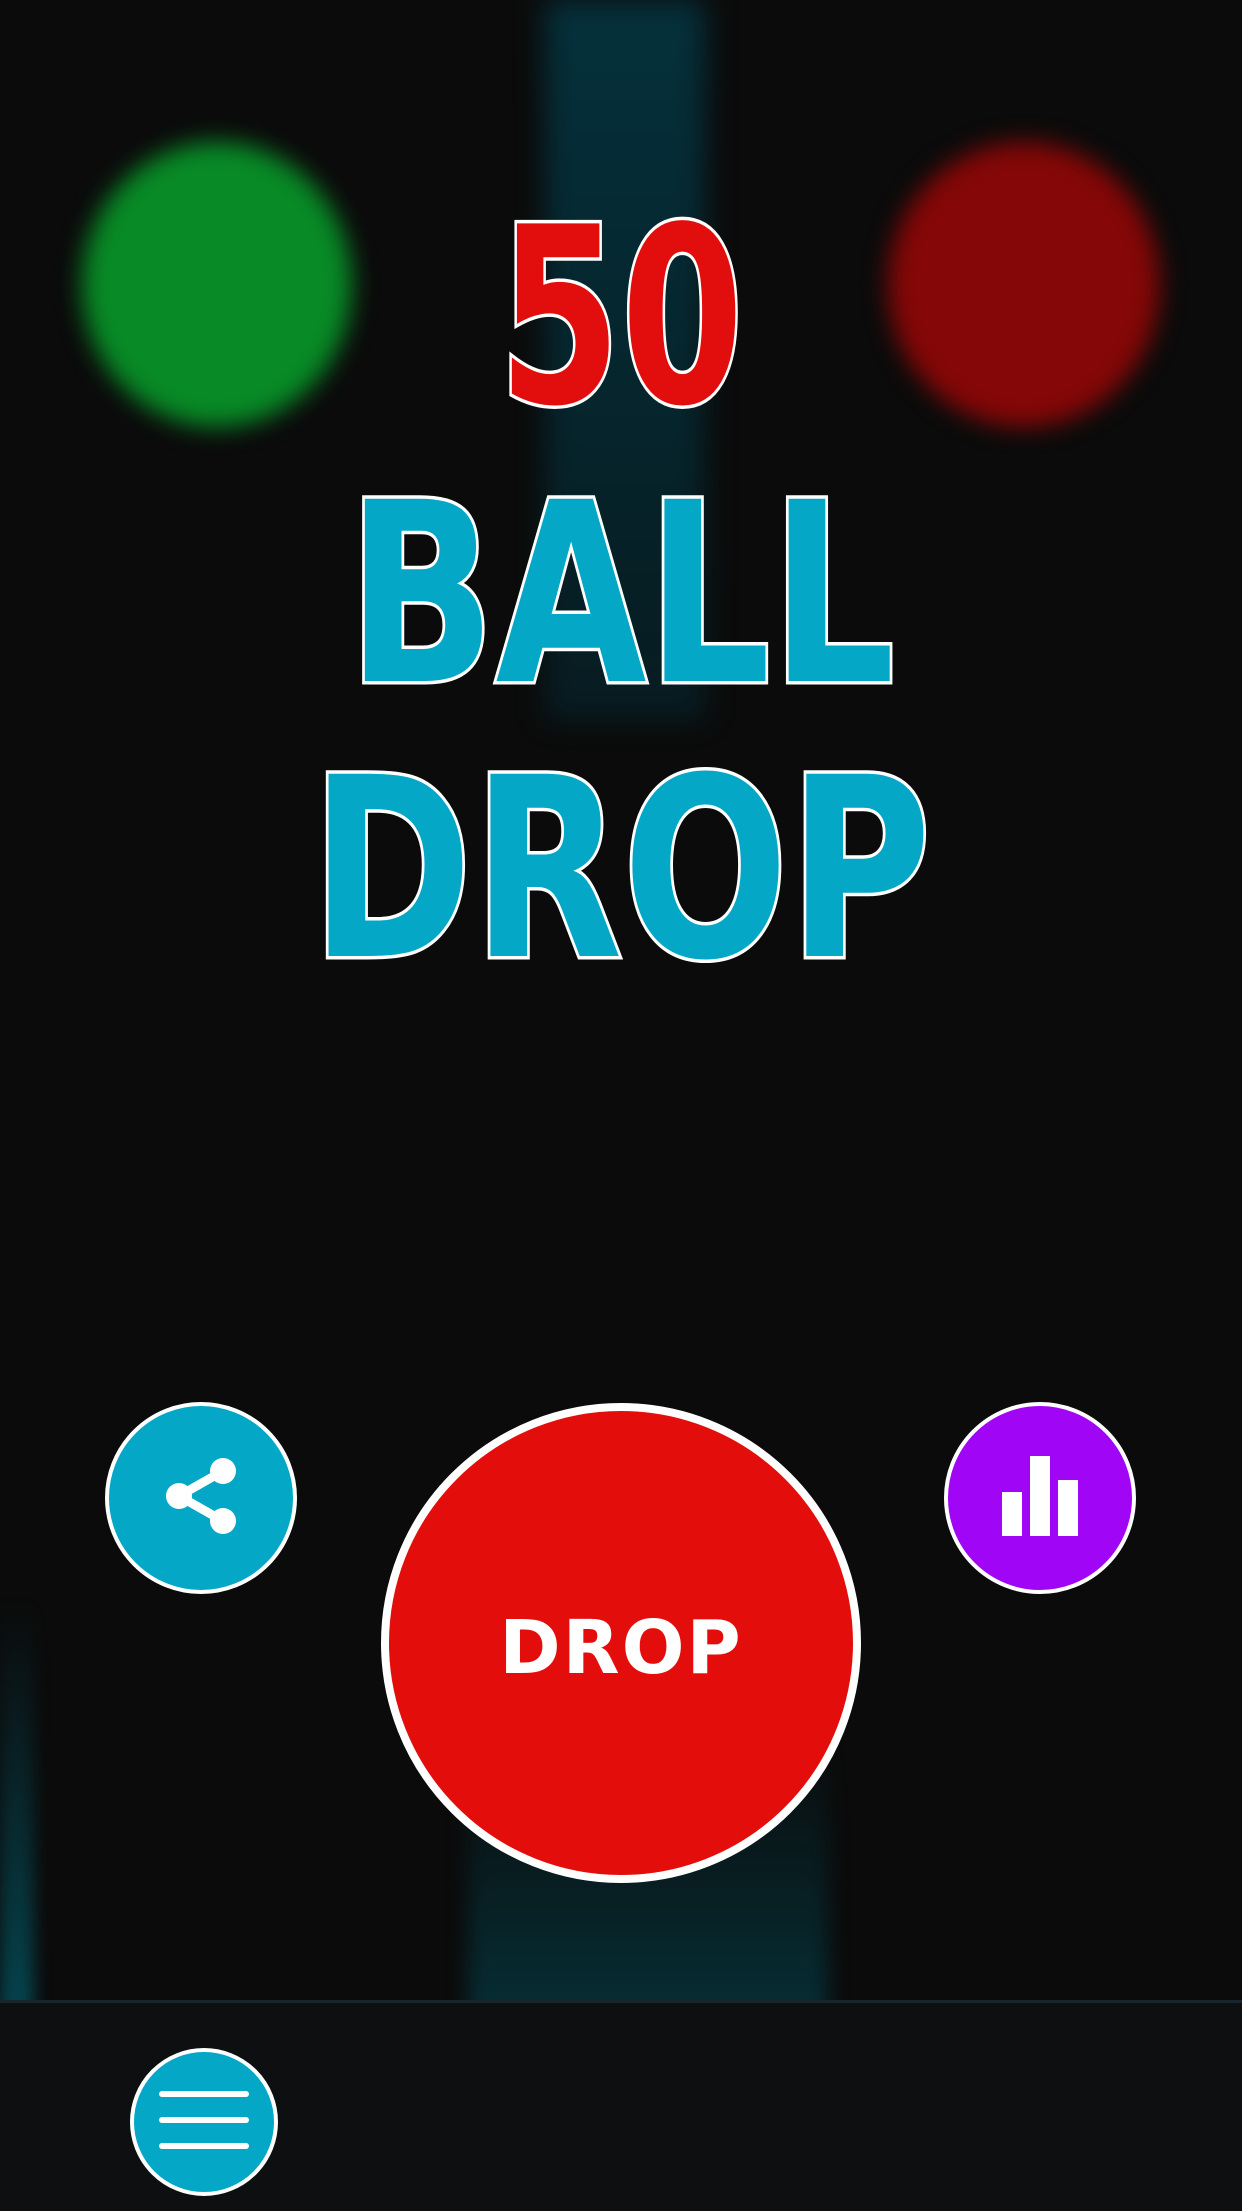 The height and width of the screenshot is (2211, 1242). Describe the element at coordinates (621, 594) in the screenshot. I see `title-word-ball: BALL` at that location.